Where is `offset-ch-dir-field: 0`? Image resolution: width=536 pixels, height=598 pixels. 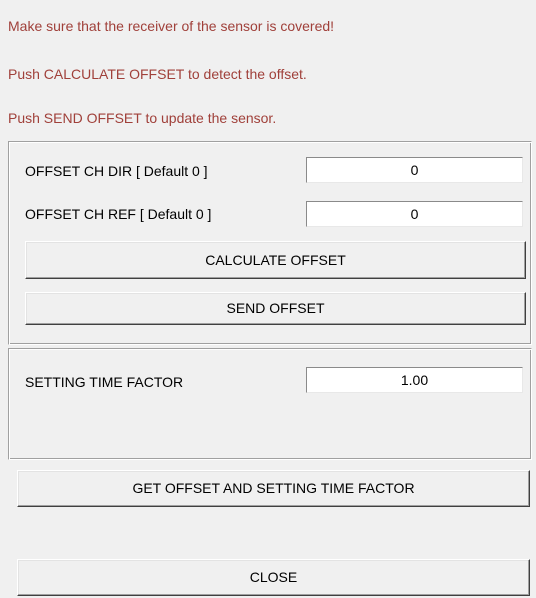
offset-ch-dir-field: 0 is located at coordinates (414, 170).